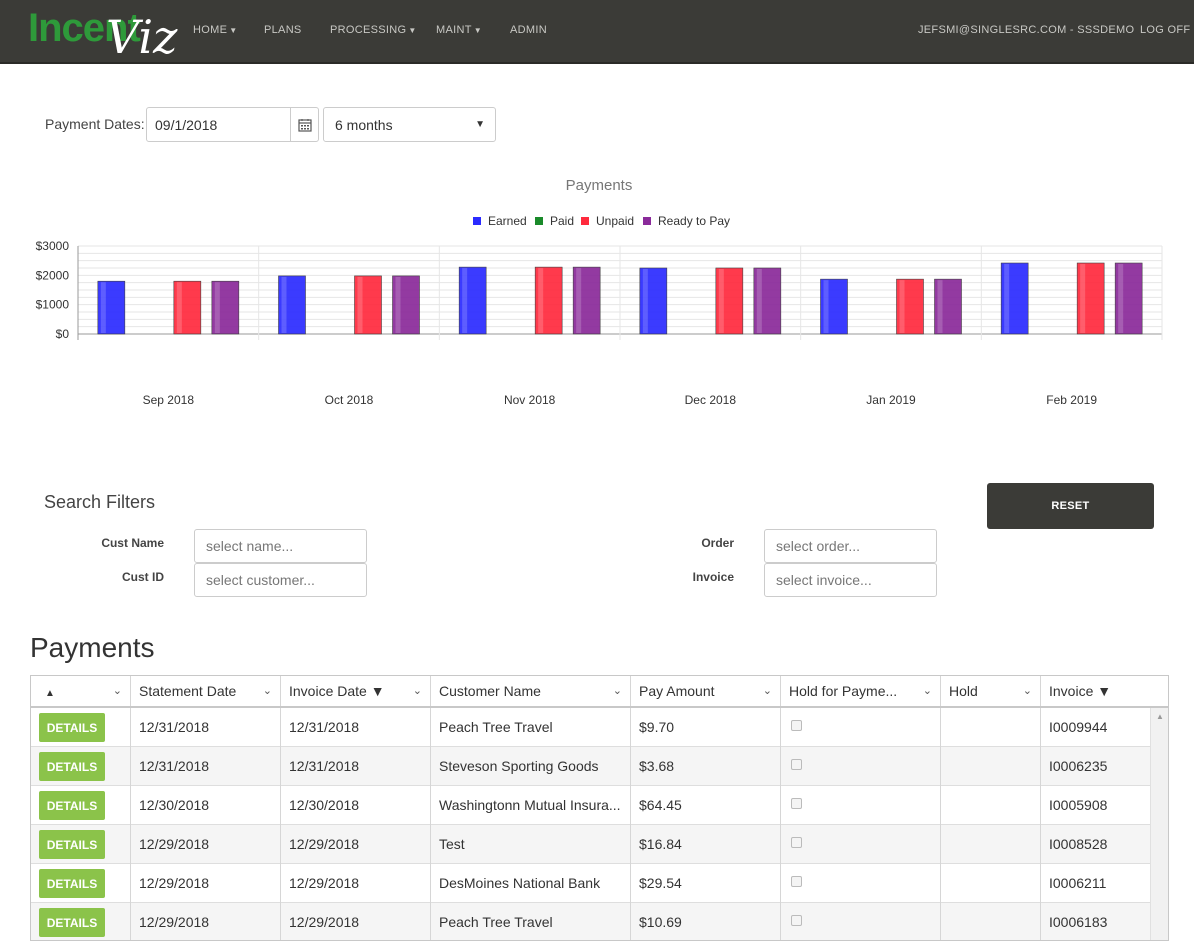 The image size is (1194, 941). Describe the element at coordinates (53, 246) in the screenshot. I see `y-tick-label: $3000` at that location.